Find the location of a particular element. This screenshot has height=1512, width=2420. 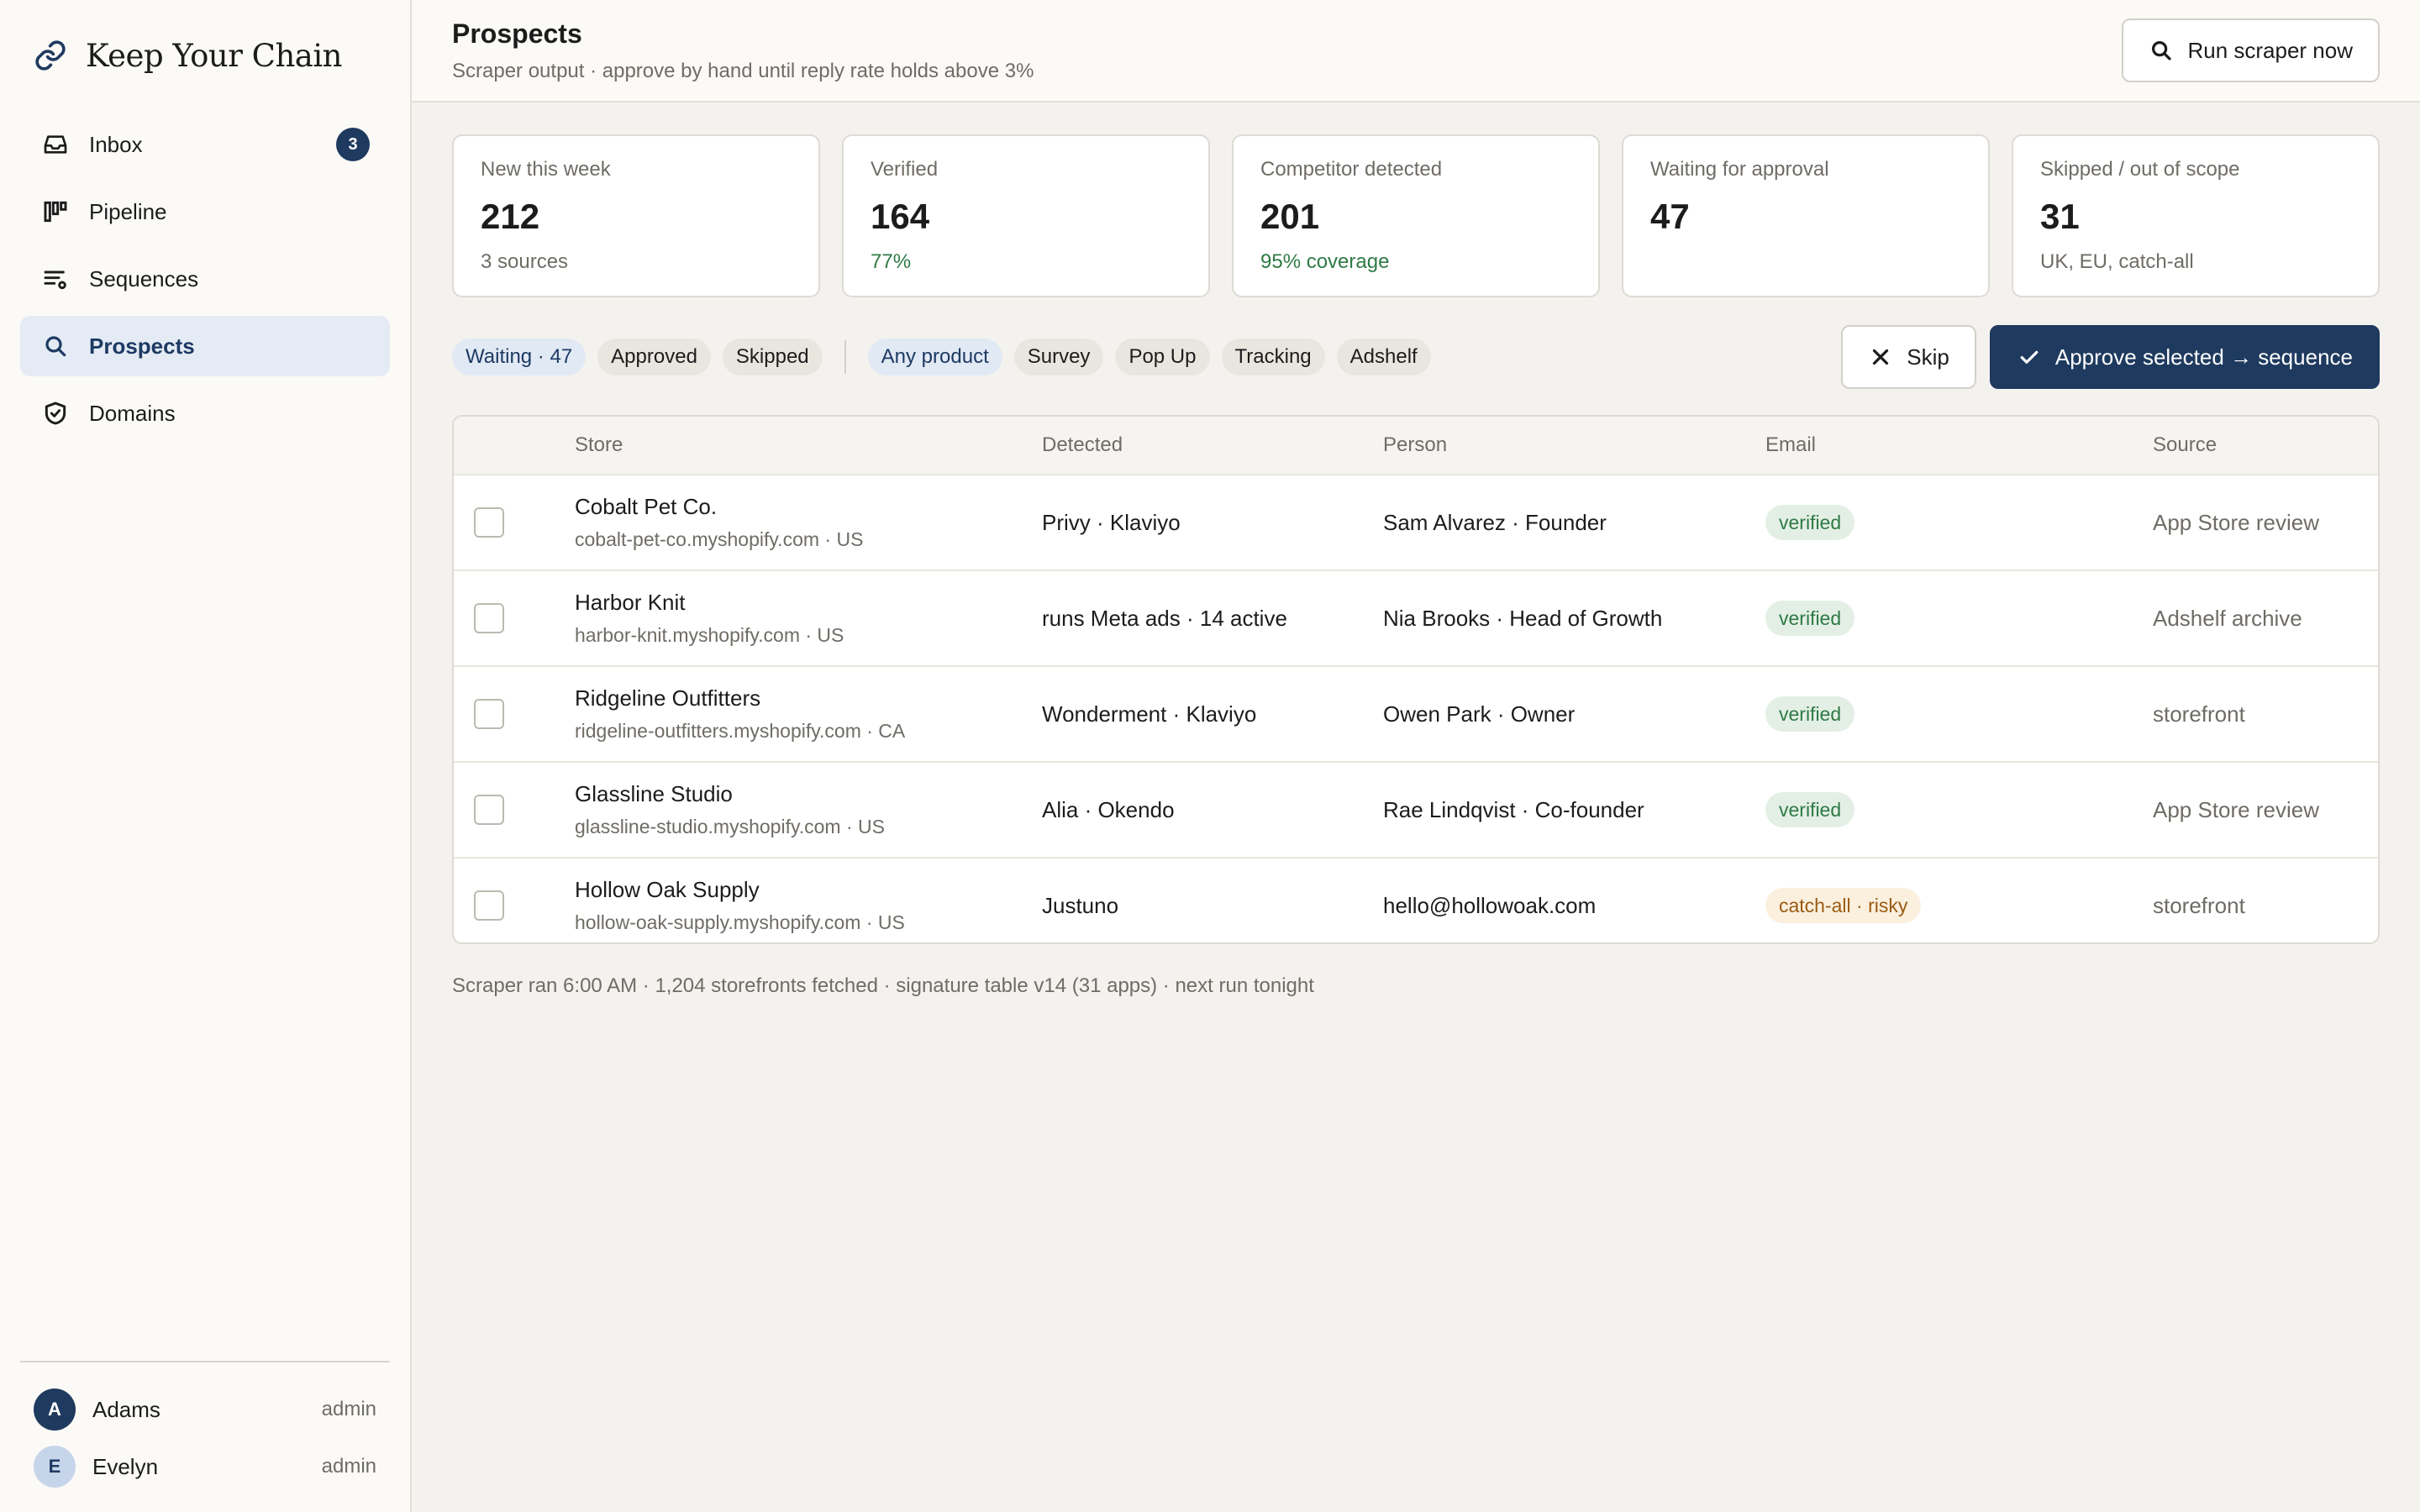

detected-apps: Justuno is located at coordinates (1080, 905).